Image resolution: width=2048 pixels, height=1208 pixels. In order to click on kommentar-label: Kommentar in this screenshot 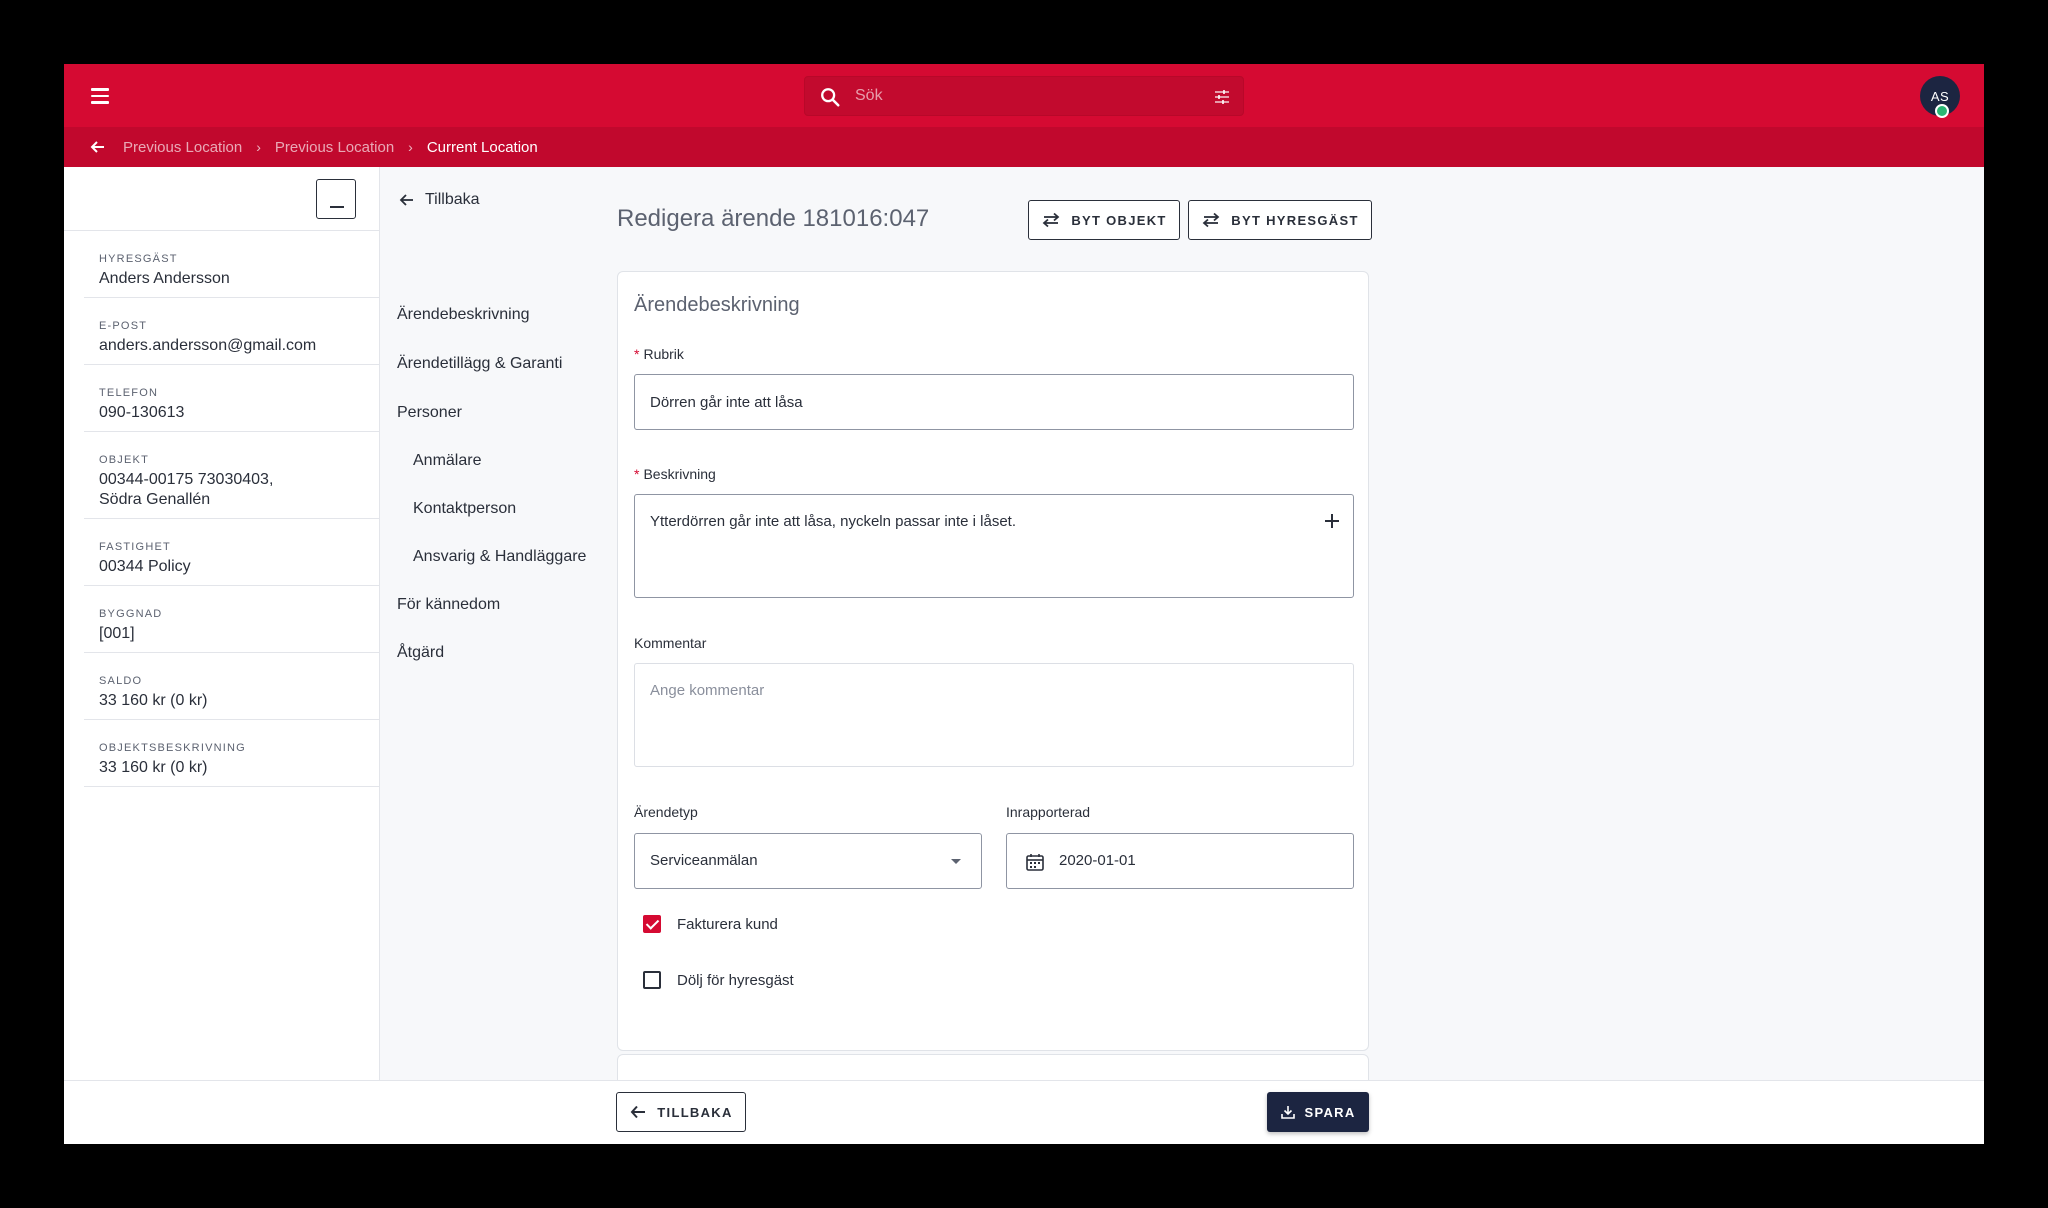, I will do `click(670, 643)`.